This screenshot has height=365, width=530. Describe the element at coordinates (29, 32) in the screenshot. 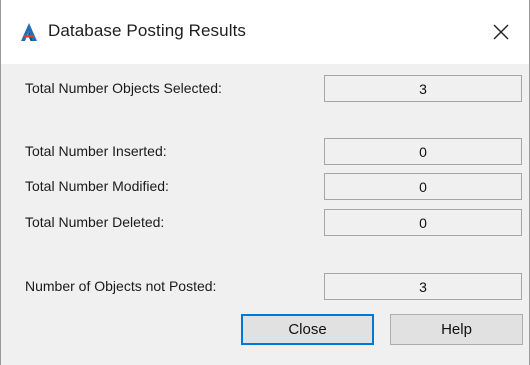

I see `autocad-a-icon` at that location.